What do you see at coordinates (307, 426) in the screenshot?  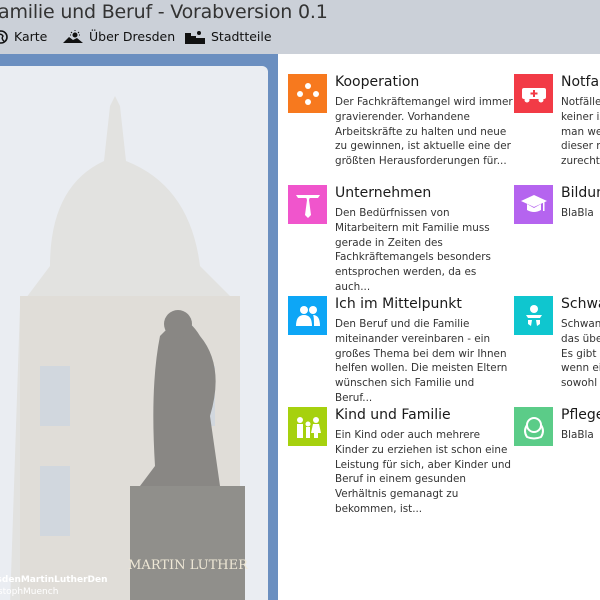 I see `family-icon` at bounding box center [307, 426].